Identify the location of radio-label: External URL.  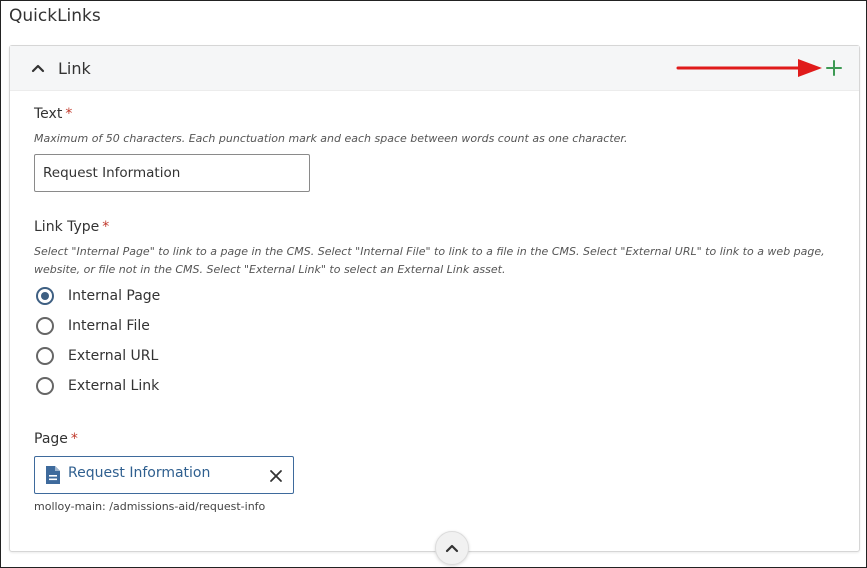
(113, 356).